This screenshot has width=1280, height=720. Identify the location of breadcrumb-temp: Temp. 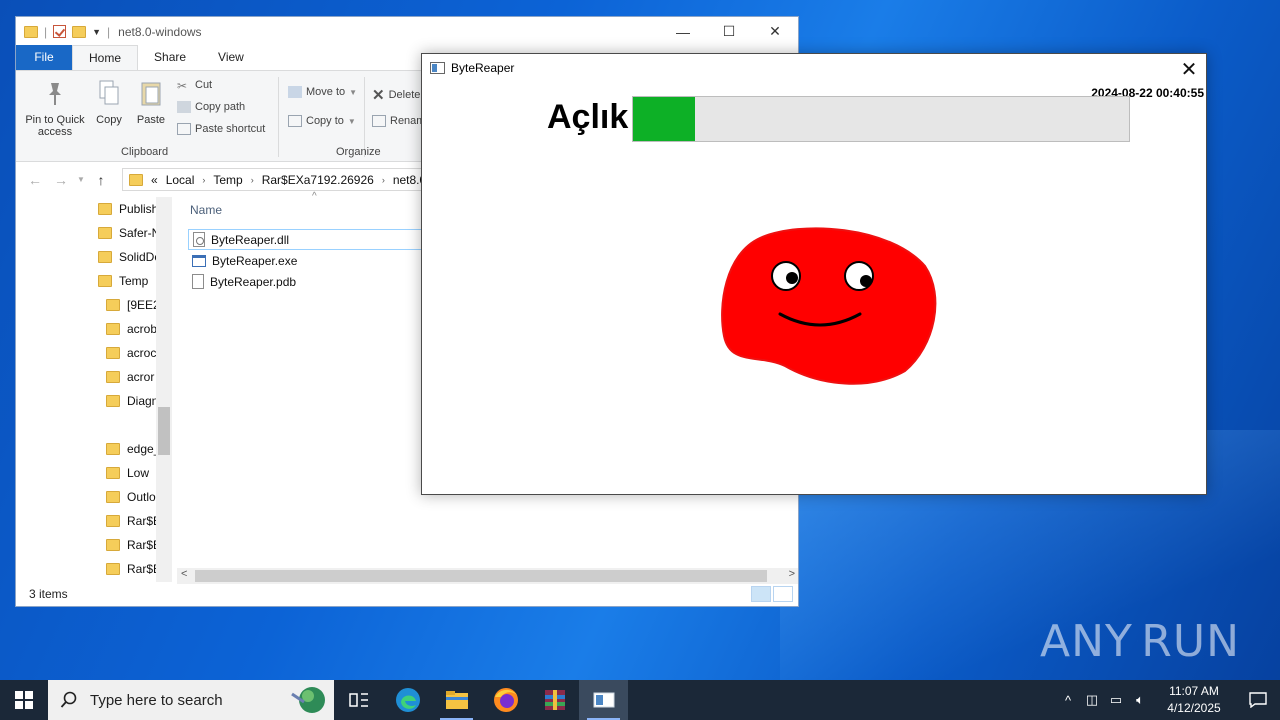
(227, 180).